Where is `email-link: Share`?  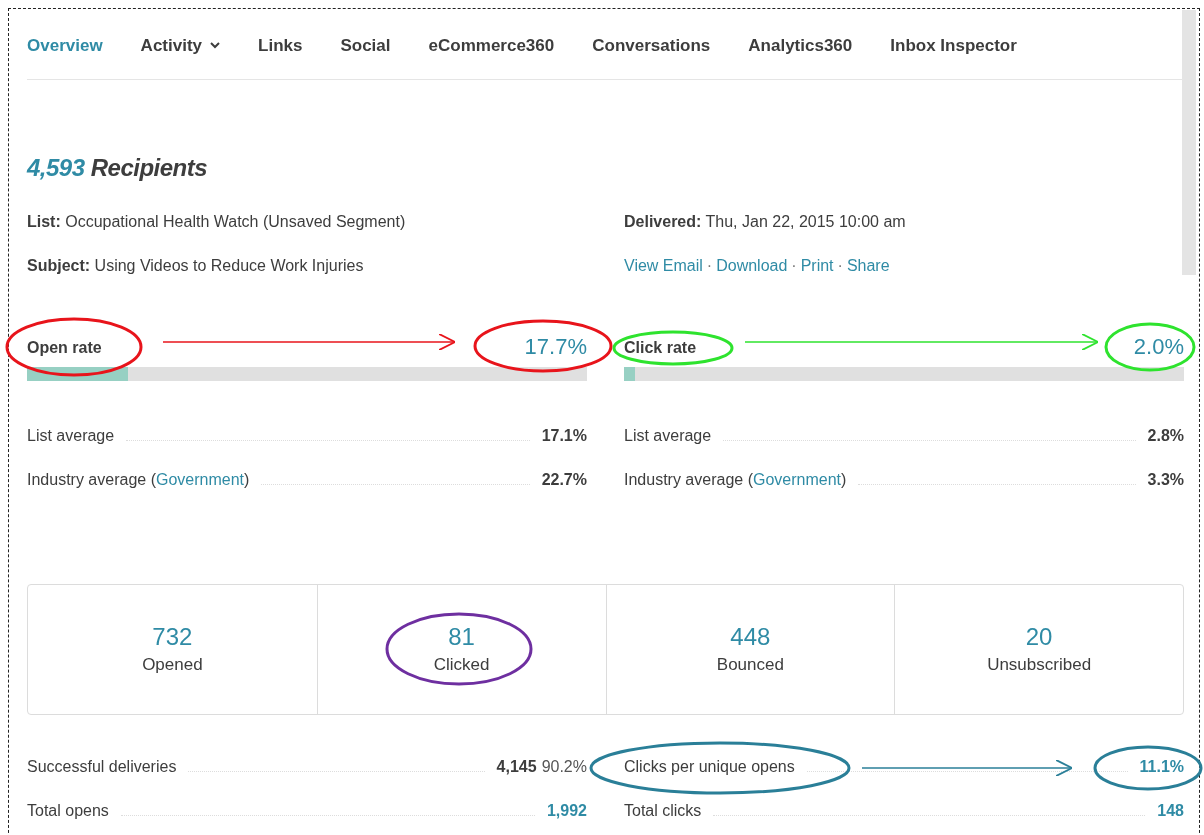 email-link: Share is located at coordinates (868, 266).